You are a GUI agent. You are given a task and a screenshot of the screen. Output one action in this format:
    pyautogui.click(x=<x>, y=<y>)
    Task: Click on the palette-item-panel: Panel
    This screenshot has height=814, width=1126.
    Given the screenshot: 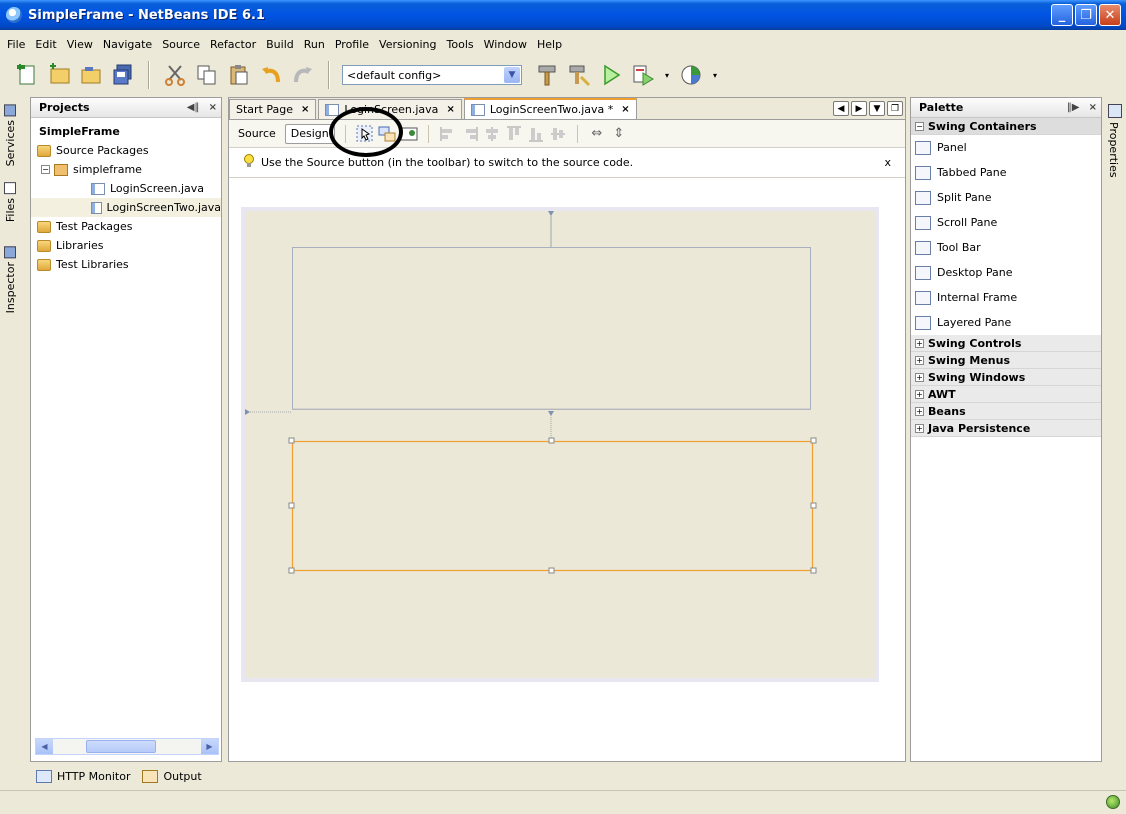 What is the action you would take?
    pyautogui.click(x=1006, y=147)
    